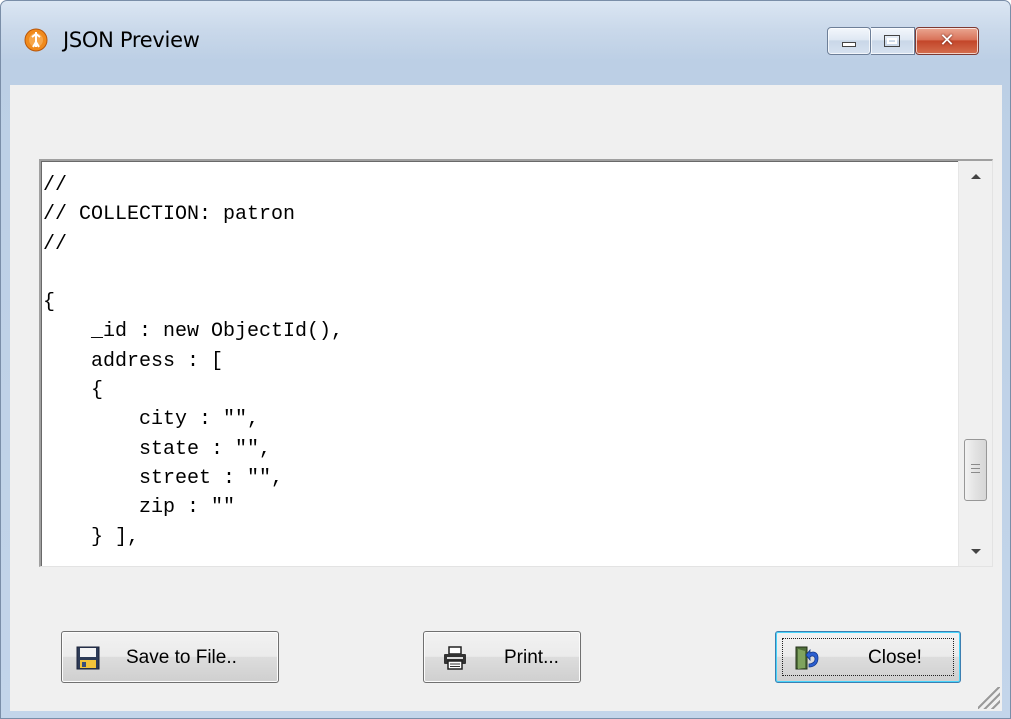 Image resolution: width=1011 pixels, height=719 pixels. I want to click on code-line: city : "",, so click(151, 420).